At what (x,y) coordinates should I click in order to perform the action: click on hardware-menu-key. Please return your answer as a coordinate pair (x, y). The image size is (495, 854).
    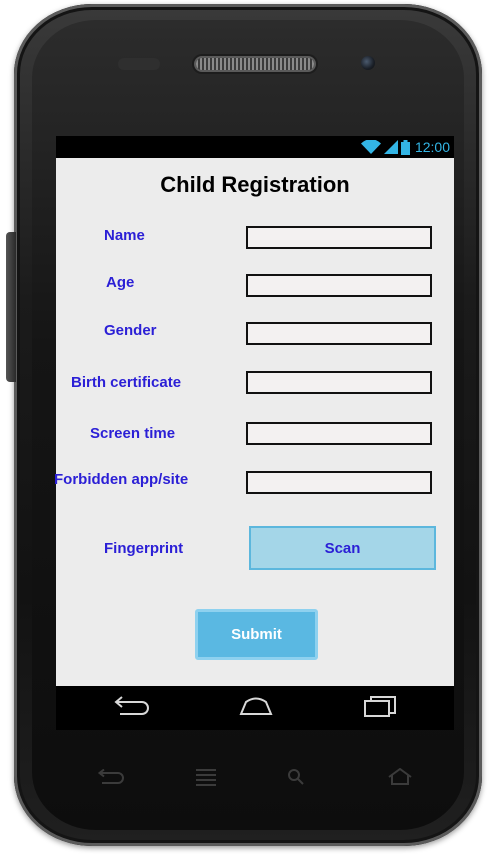
    Looking at the image, I should click on (206, 779).